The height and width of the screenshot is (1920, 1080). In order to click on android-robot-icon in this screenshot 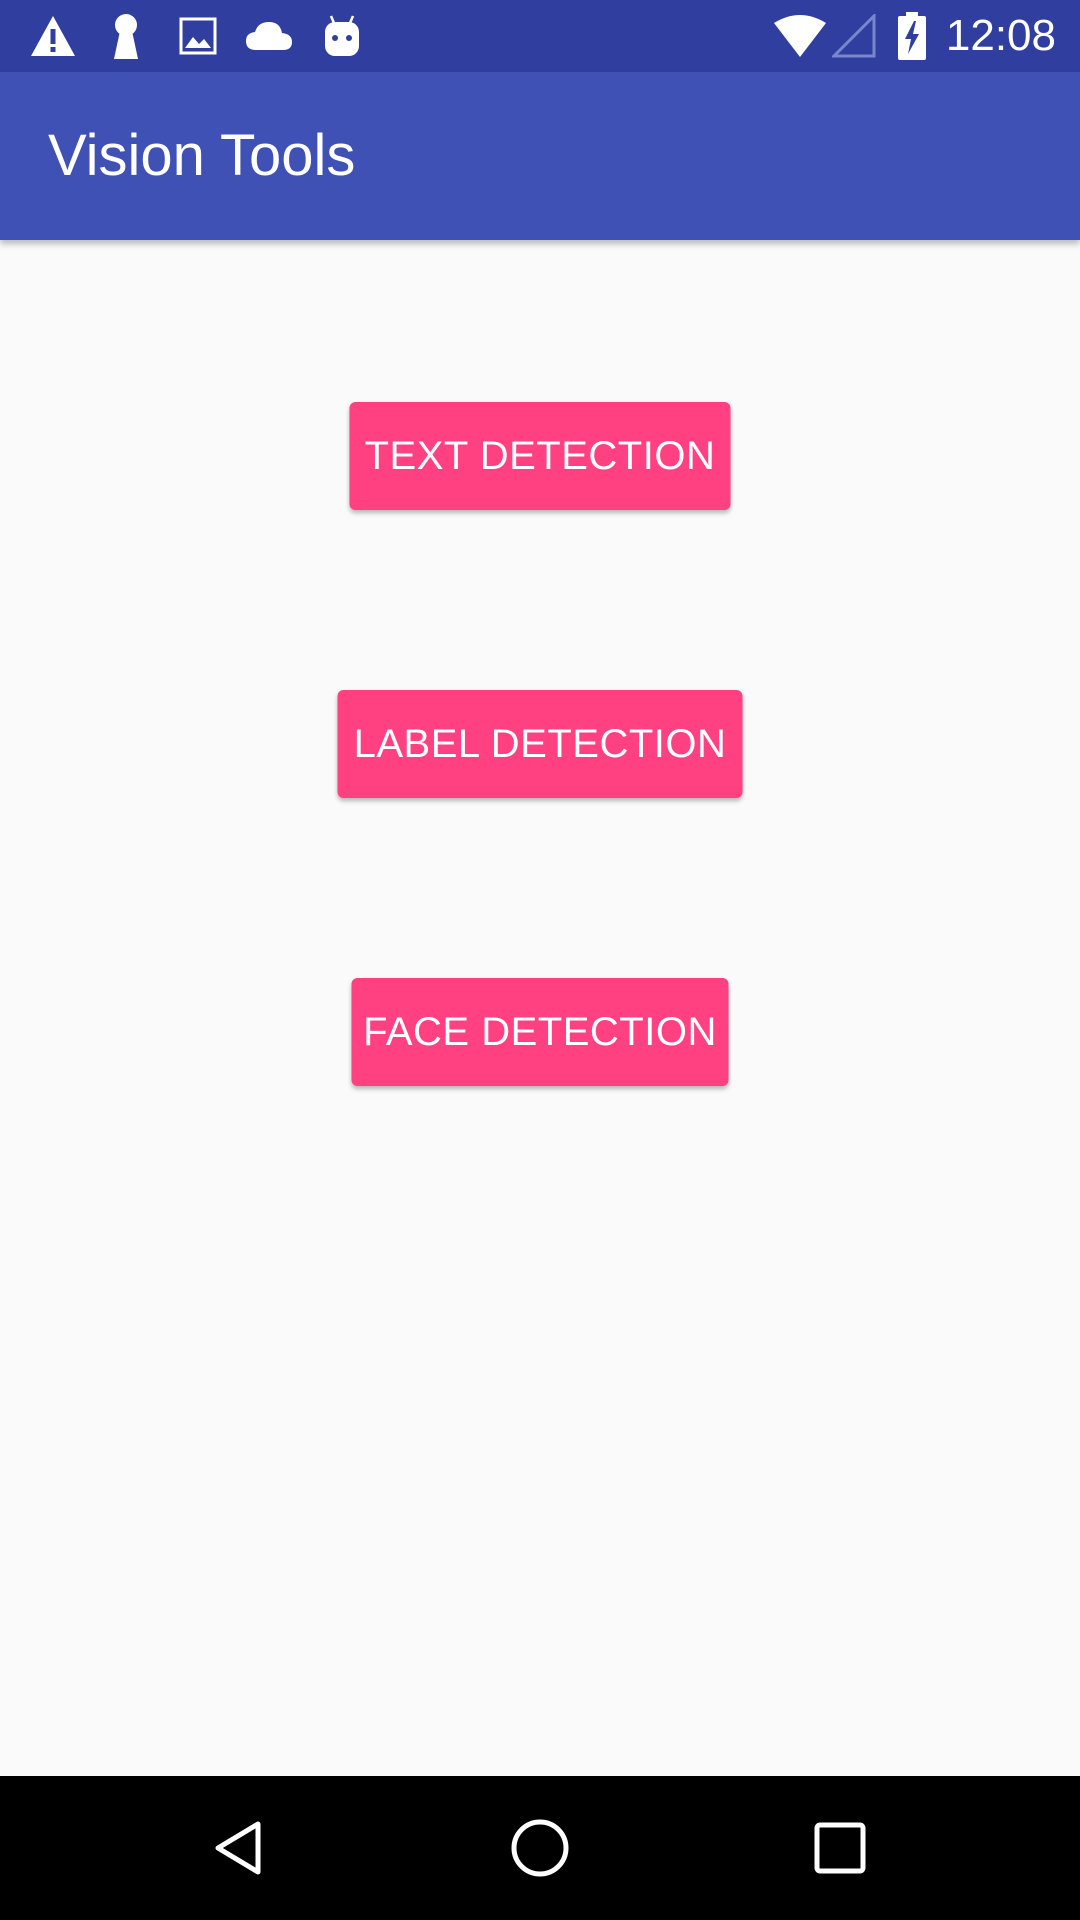, I will do `click(342, 36)`.